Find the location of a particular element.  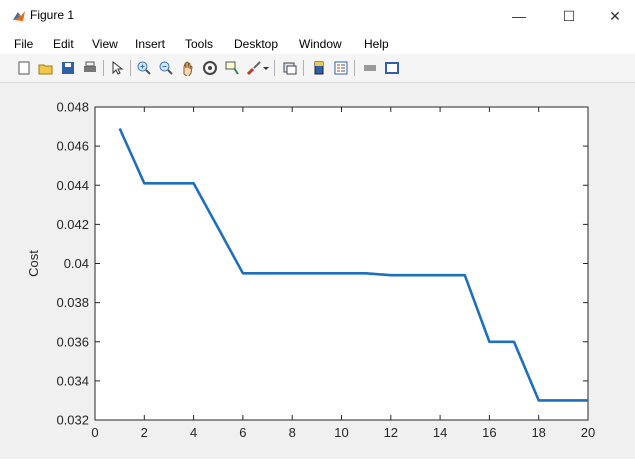

y-tick-label: 0.034 is located at coordinates (72, 380).